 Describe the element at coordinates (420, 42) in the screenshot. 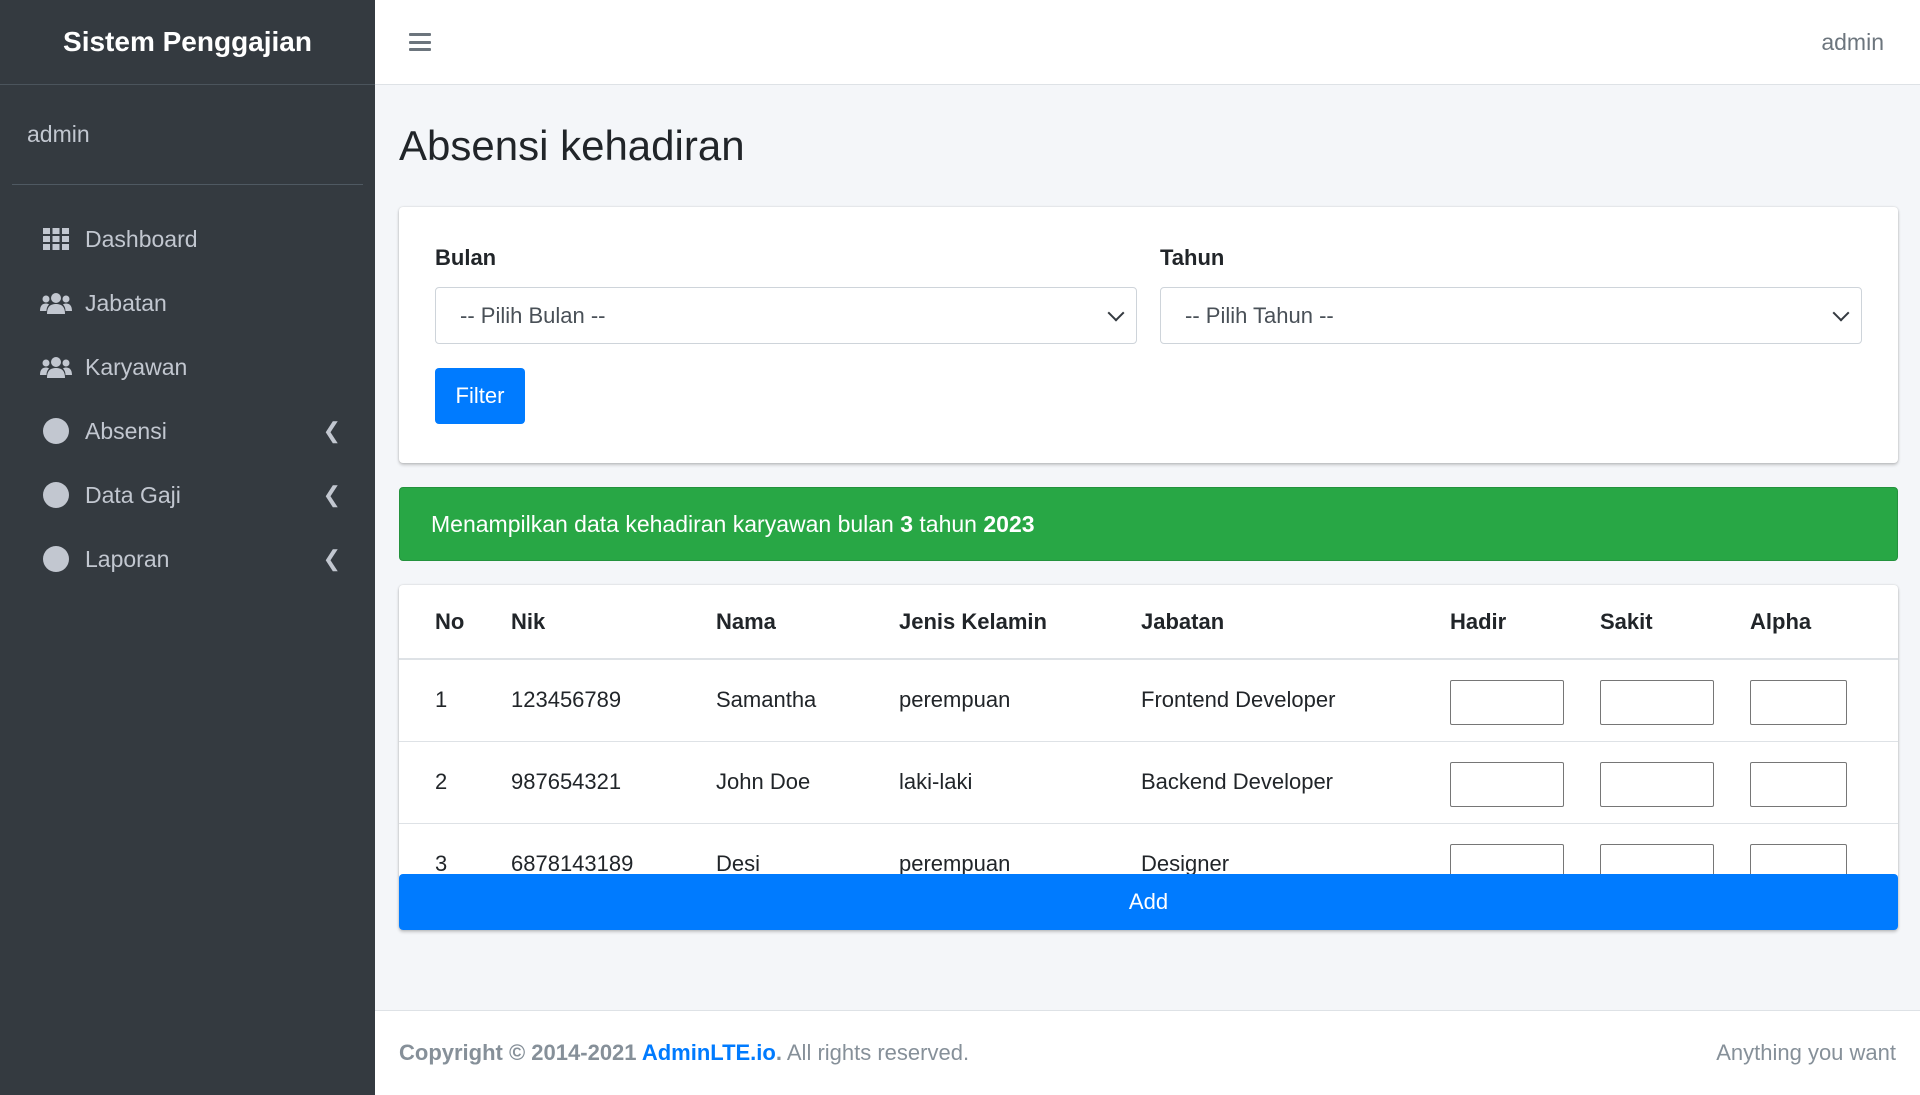

I see `hamburger-menu-icon` at that location.